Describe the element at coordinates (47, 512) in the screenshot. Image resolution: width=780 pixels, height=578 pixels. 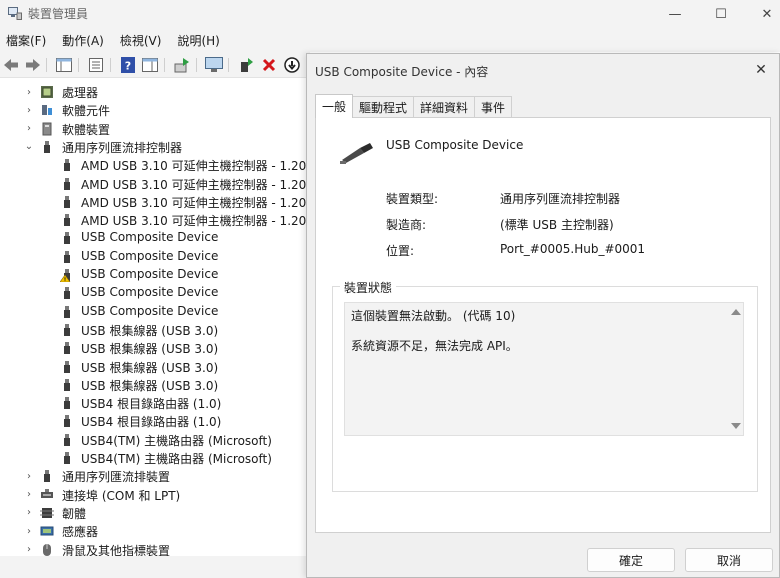
I see `firmware-icon` at that location.